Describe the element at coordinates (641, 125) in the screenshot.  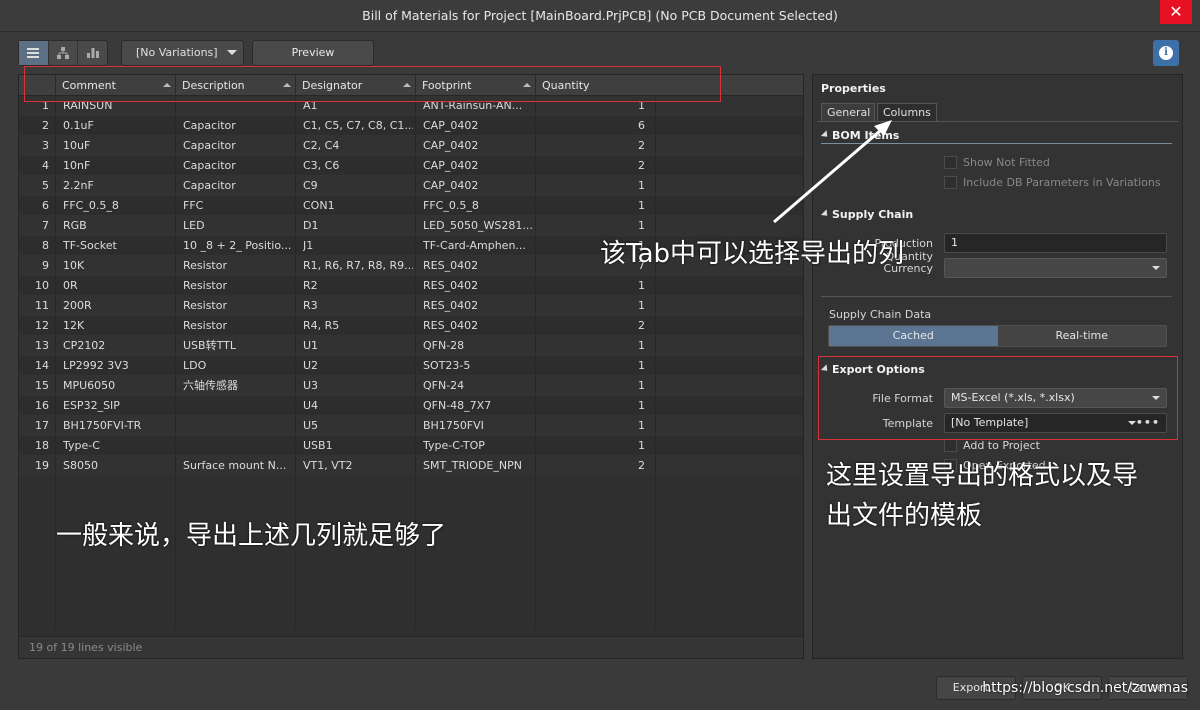
I see `cell-qty: 6` at that location.